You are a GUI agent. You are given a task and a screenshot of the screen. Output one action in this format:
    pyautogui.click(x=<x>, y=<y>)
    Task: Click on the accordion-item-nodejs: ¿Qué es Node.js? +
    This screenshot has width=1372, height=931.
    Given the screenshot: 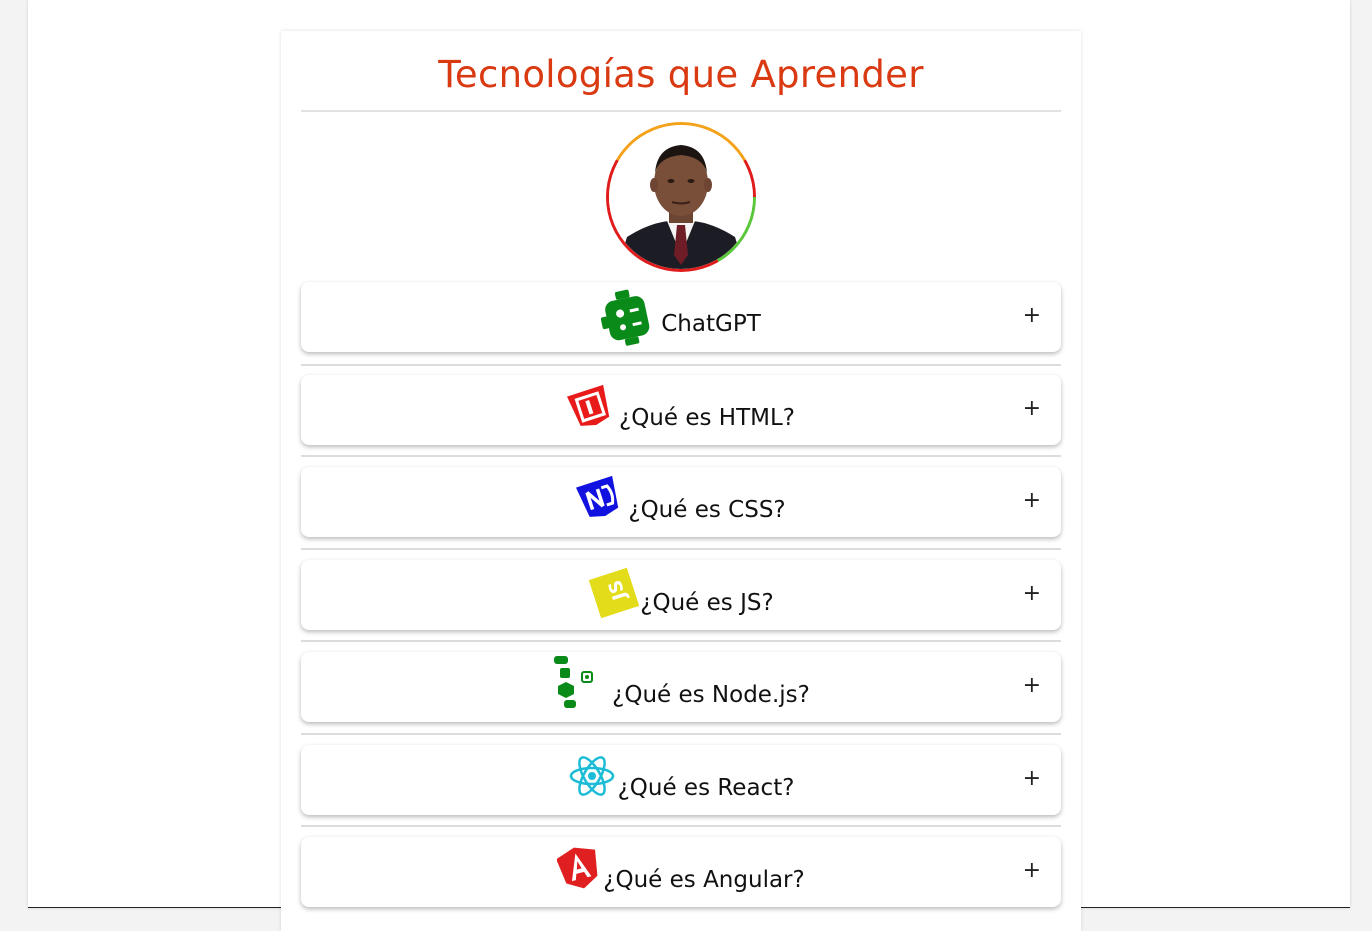 What is the action you would take?
    pyautogui.click(x=681, y=687)
    